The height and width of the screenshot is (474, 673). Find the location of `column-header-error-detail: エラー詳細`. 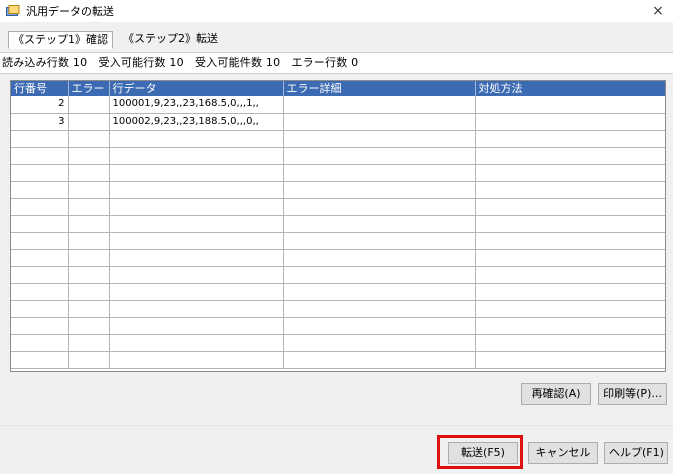

column-header-error-detail: エラー詳細 is located at coordinates (379, 88).